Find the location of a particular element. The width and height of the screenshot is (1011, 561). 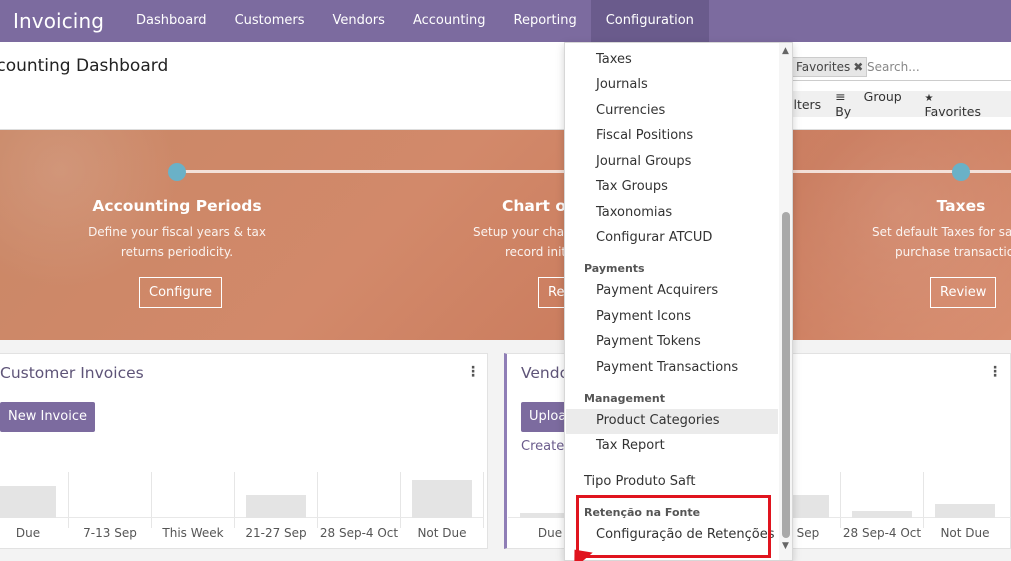

step-desc-line: Define your fiscal years & tax is located at coordinates (177, 232).